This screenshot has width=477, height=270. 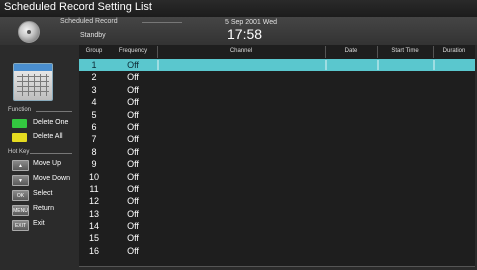 What do you see at coordinates (277, 77) in the screenshot?
I see `table-row: 2 Off` at bounding box center [277, 77].